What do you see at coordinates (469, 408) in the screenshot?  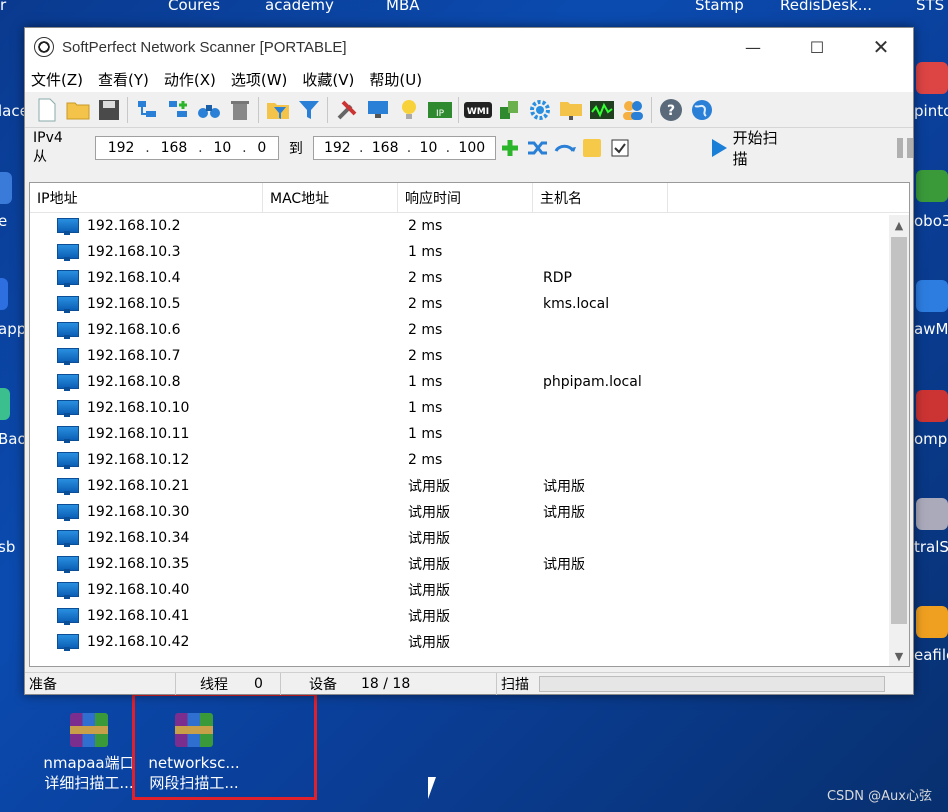 I see `table-row: 192.168.10.10 1 ms` at bounding box center [469, 408].